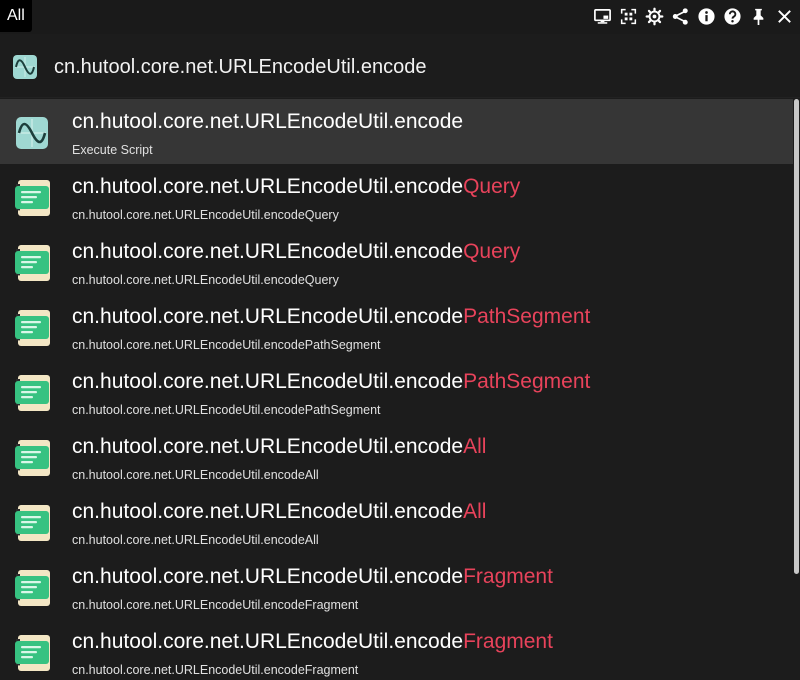  I want to click on tab-all: All, so click(16, 16).